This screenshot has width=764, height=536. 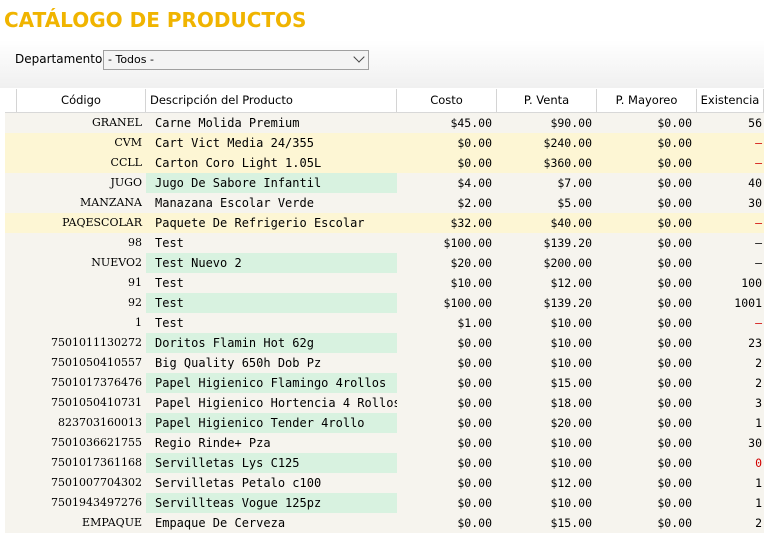 I want to click on table-row: 91 Test $10.00 $12.00 $0.00 100, so click(x=384, y=283).